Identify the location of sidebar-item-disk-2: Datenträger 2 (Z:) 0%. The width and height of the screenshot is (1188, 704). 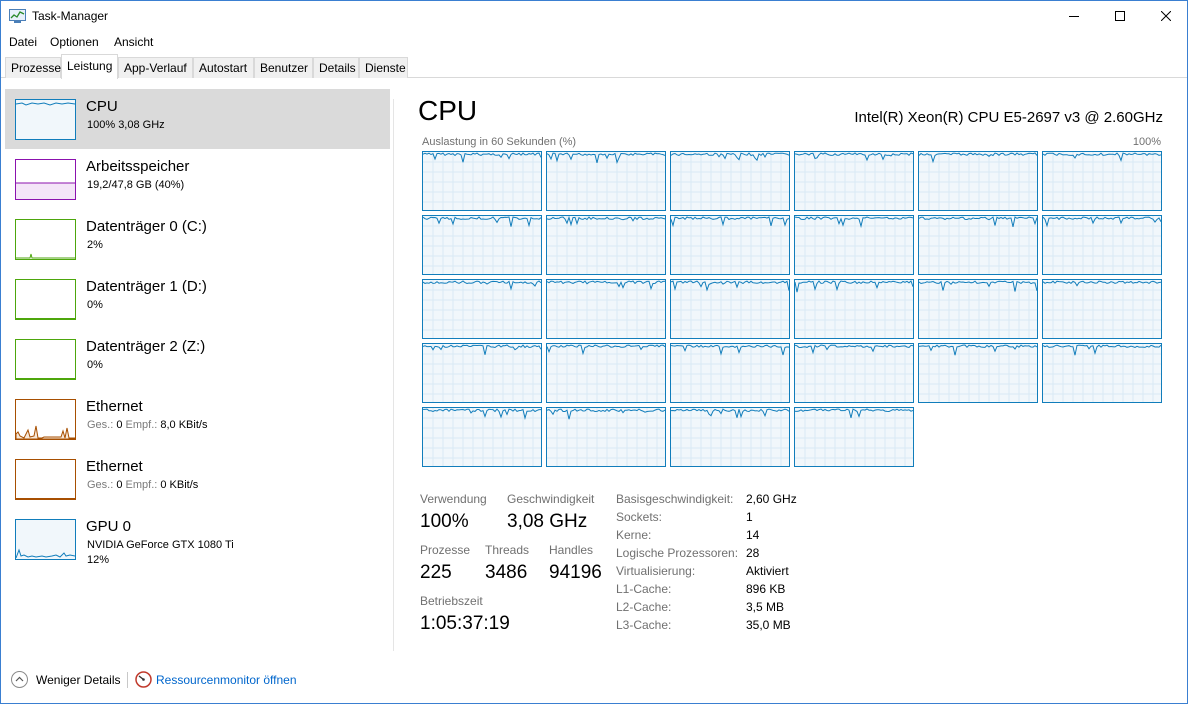
(197, 359).